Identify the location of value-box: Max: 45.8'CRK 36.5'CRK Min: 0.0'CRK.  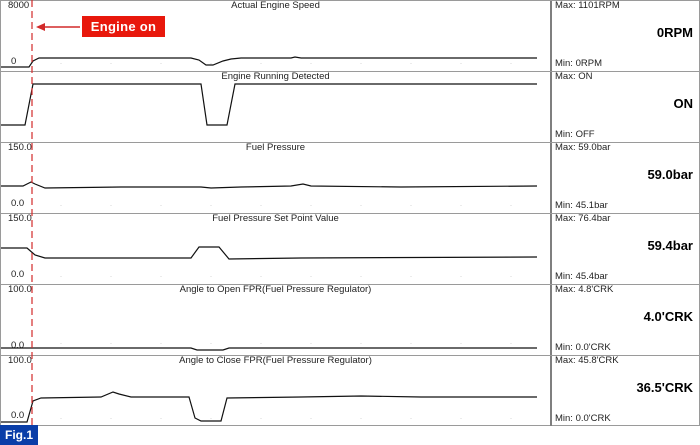
(625, 390).